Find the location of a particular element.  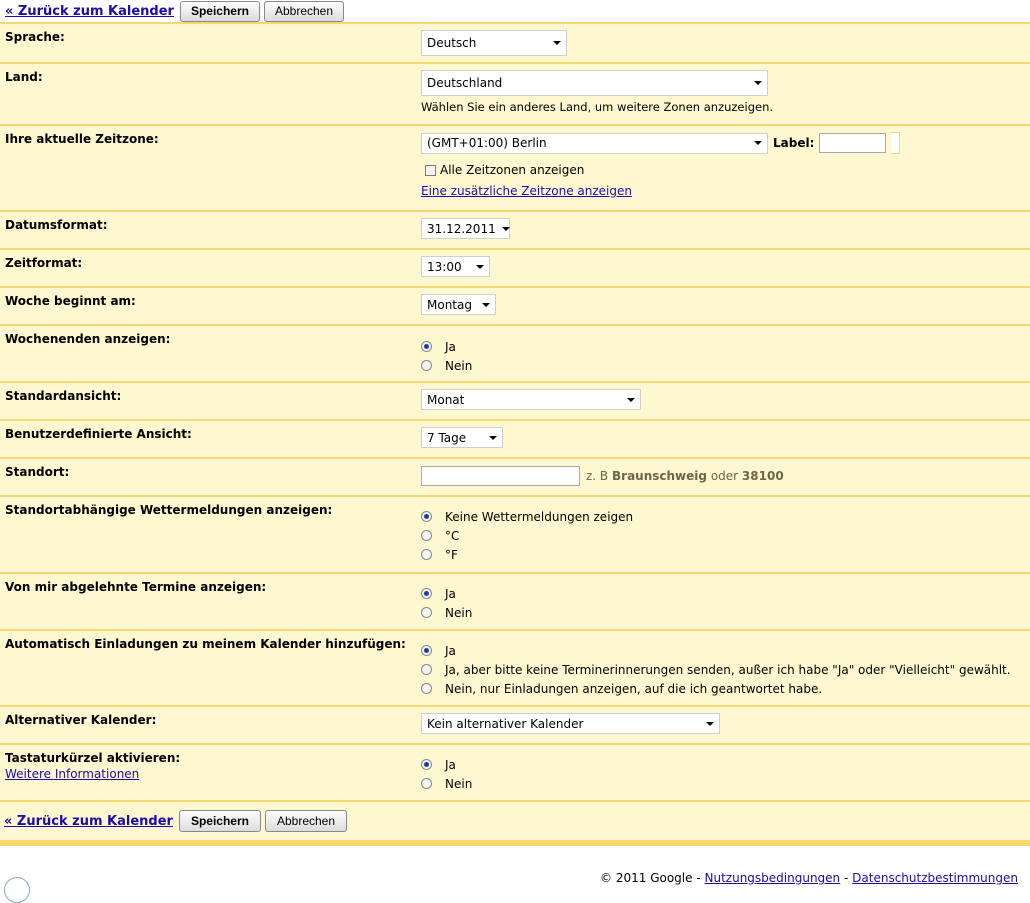

alt-calendar-value: Kein alternativer Kalender is located at coordinates (505, 723).